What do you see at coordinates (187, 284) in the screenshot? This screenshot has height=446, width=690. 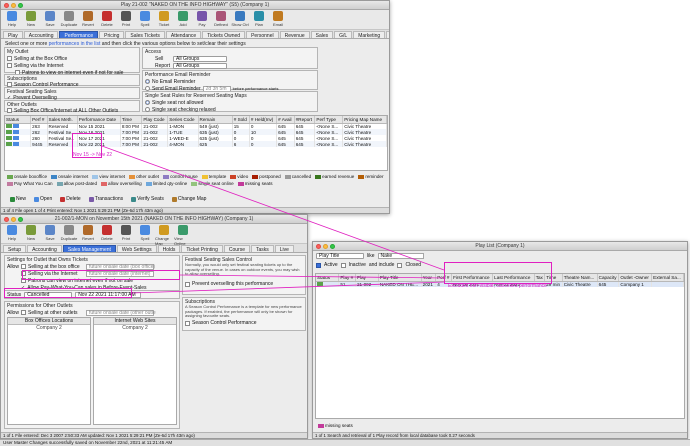 I see `prevent-overselling-checkbox` at bounding box center [187, 284].